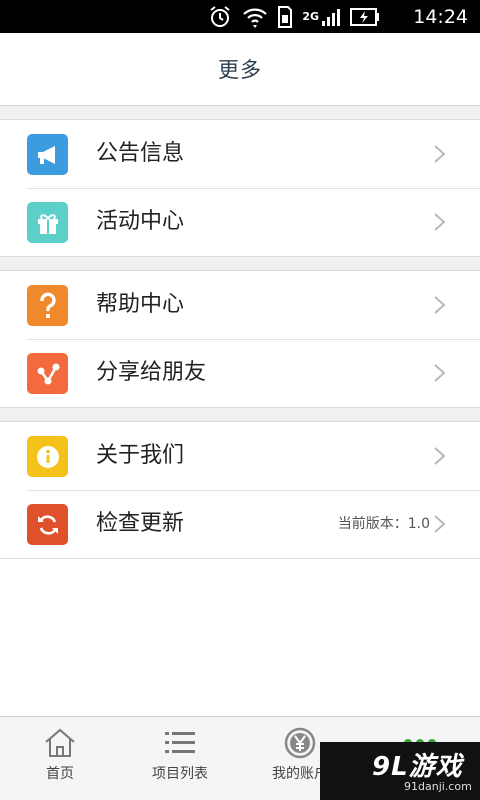  I want to click on menu-item-label: 分享给朋友, so click(151, 372).